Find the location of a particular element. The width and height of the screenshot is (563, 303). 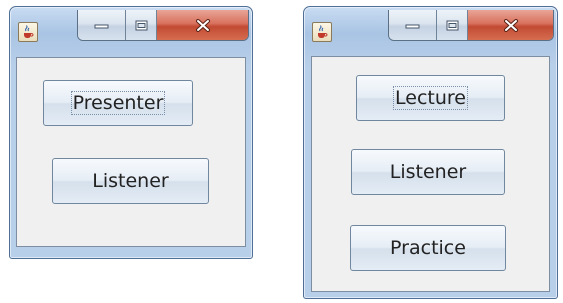

presenter-button-label: Presenter is located at coordinates (118, 103).